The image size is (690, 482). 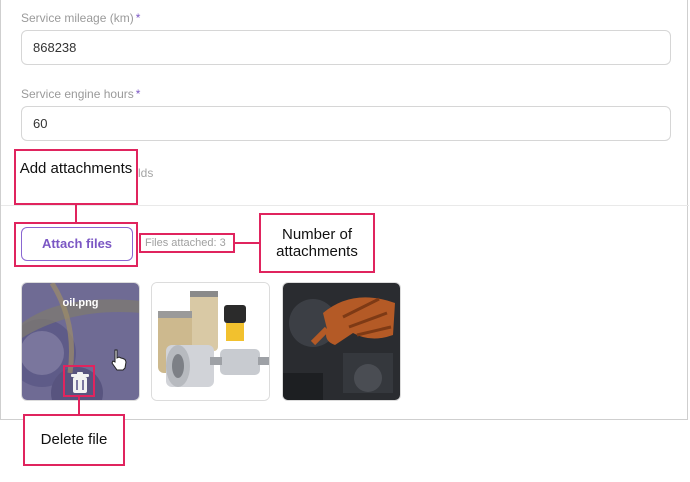 I want to click on attachment-thumbnail-filters, so click(x=210, y=341).